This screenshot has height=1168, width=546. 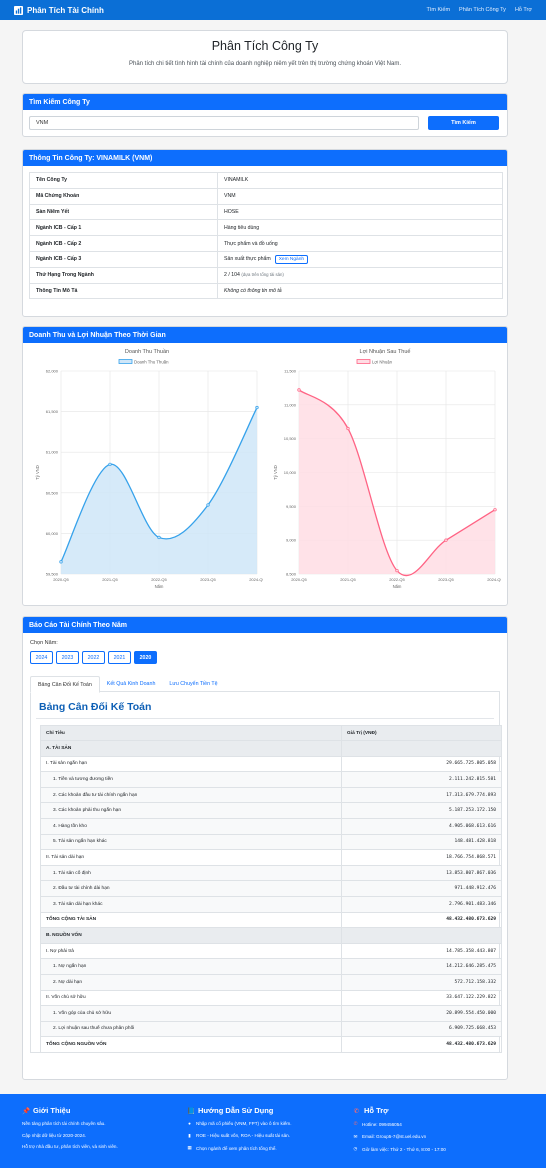 What do you see at coordinates (18, 10) in the screenshot?
I see `chart-icon` at bounding box center [18, 10].